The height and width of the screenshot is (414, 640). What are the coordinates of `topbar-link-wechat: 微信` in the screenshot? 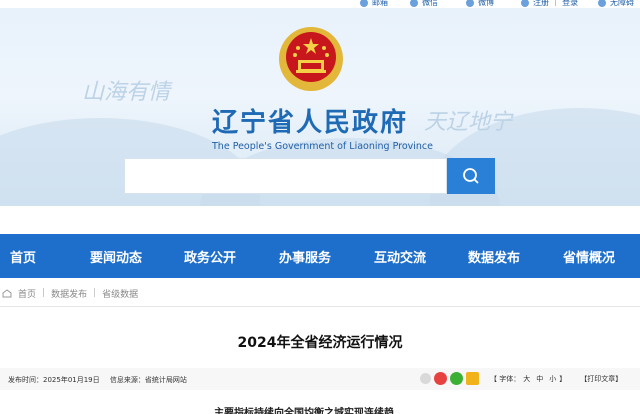 It's located at (424, 4).